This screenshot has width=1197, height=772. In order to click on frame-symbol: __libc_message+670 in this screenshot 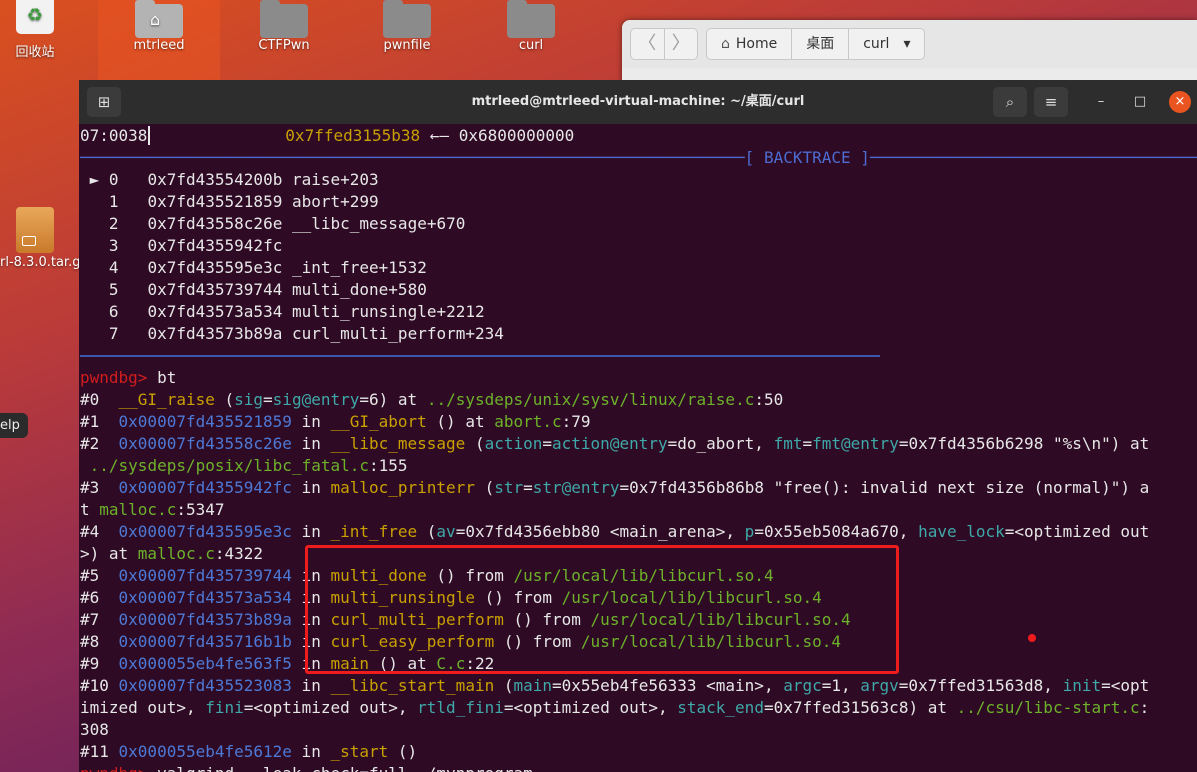, I will do `click(378, 223)`.